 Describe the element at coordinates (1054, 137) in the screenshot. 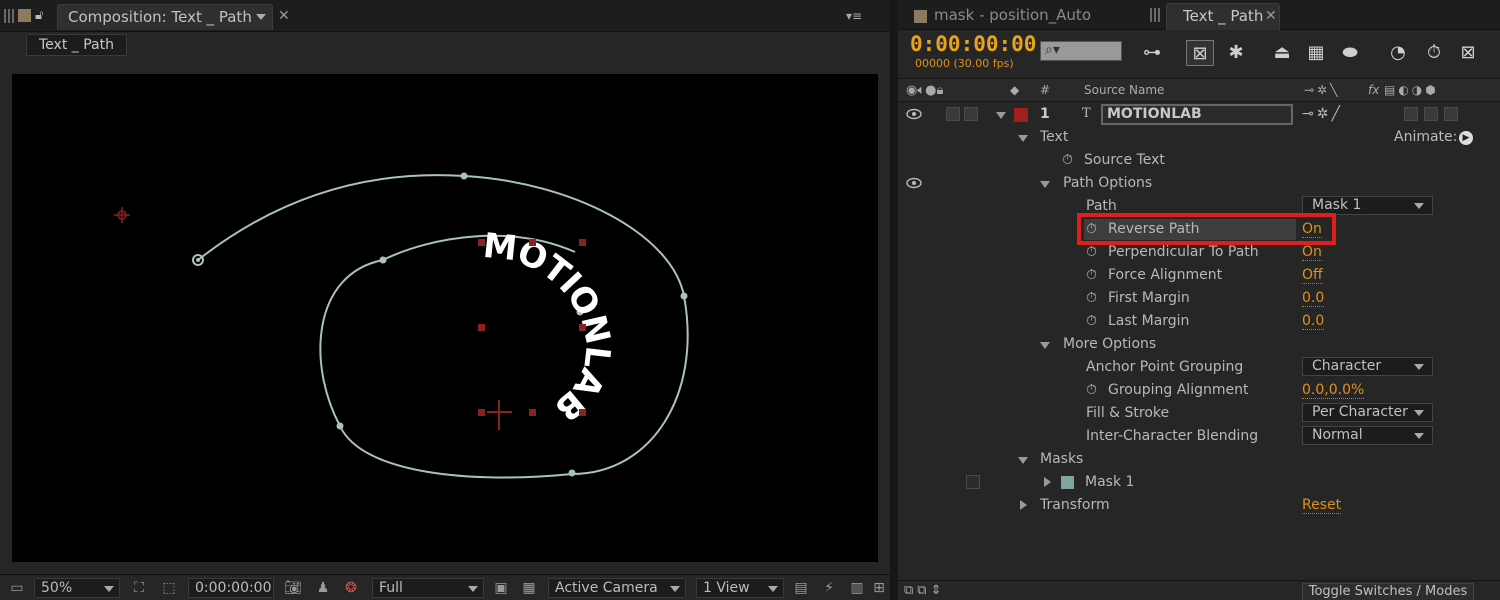

I see `text-group-label: Text` at that location.